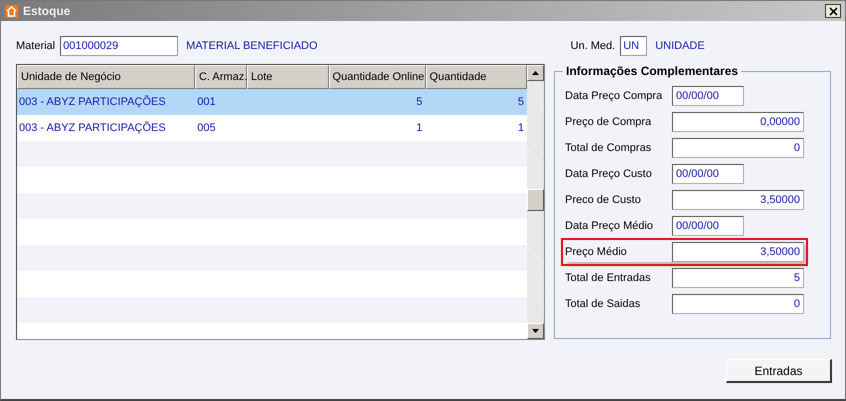  I want to click on down-arrow-icon, so click(535, 331).